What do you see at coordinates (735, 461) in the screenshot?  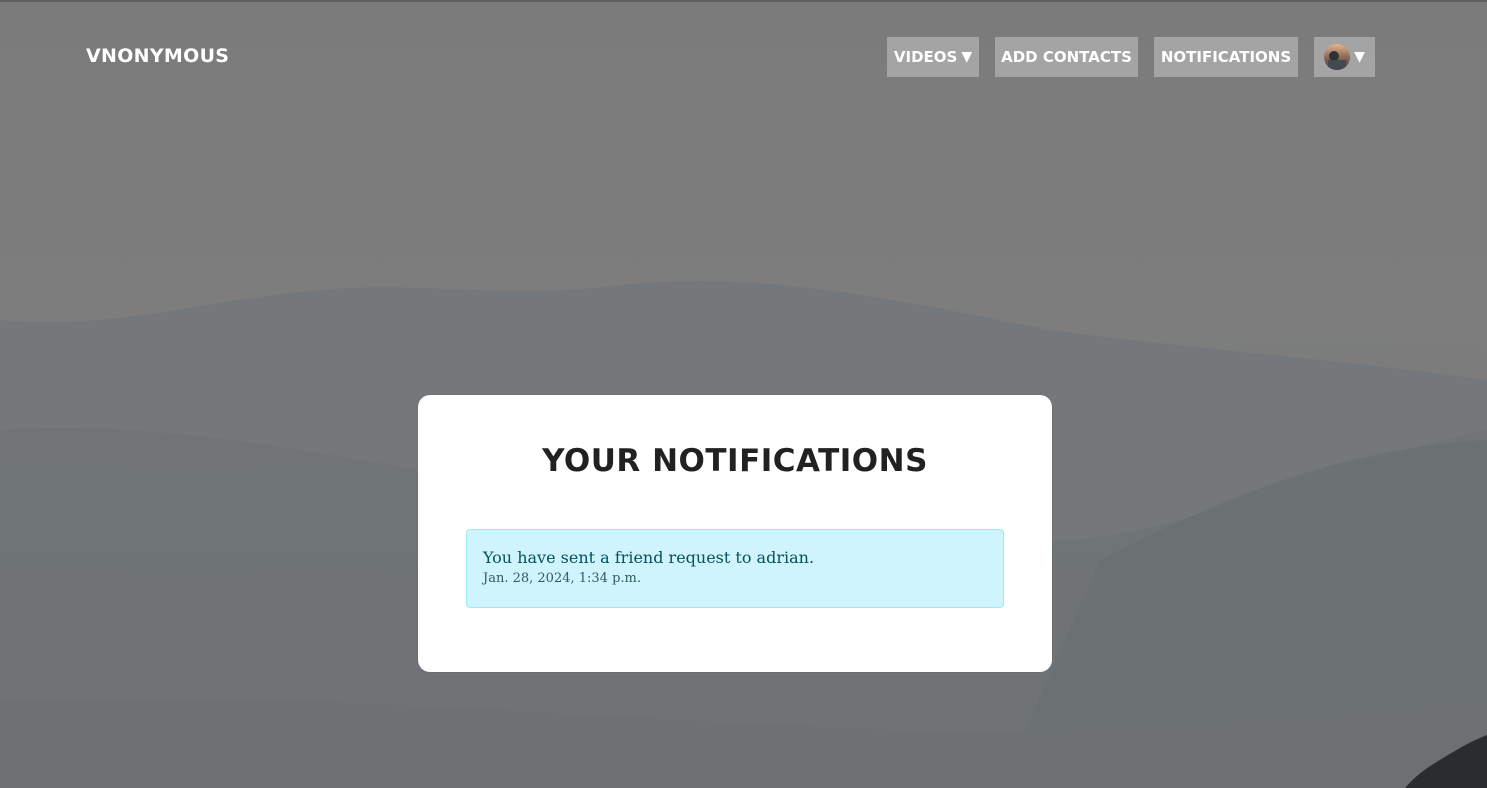 I see `page-title: YOUR NOTIFICATIONS` at bounding box center [735, 461].